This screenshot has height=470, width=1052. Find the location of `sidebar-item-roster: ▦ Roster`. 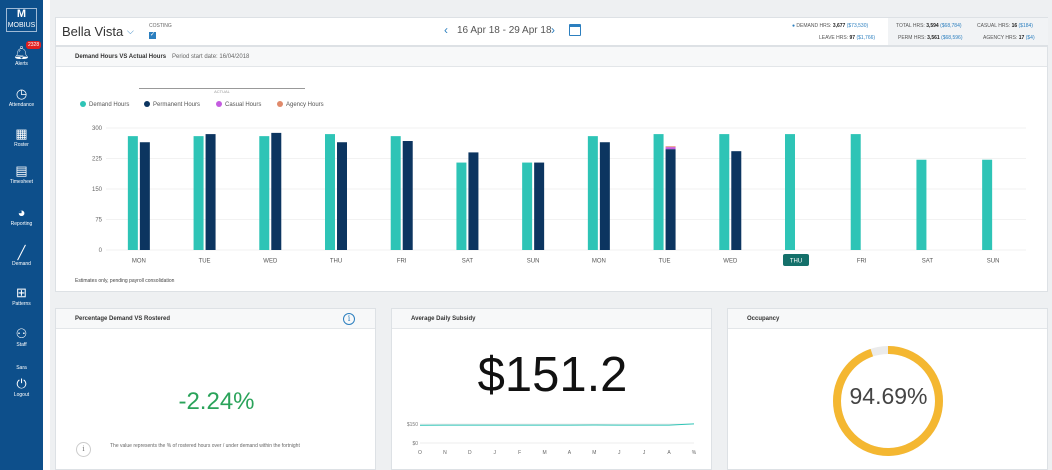

sidebar-item-roster: ▦ Roster is located at coordinates (21, 137).